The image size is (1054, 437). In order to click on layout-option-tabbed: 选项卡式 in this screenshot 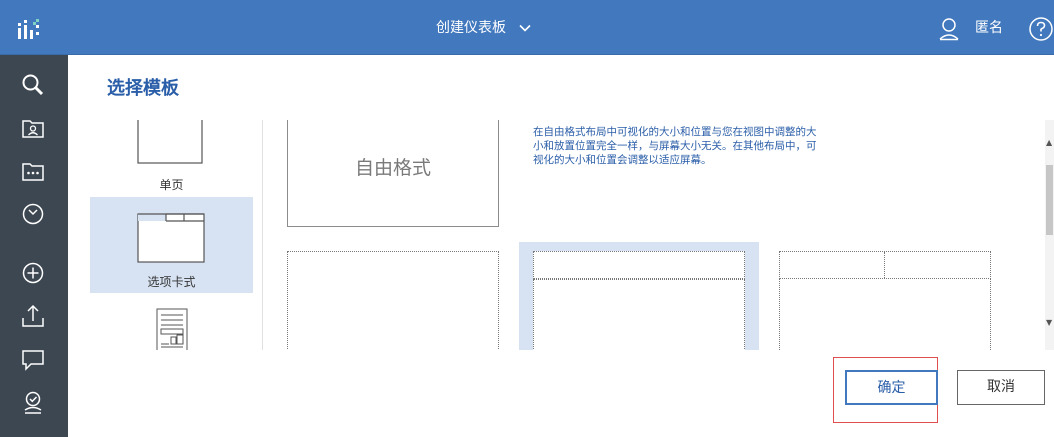, I will do `click(171, 245)`.